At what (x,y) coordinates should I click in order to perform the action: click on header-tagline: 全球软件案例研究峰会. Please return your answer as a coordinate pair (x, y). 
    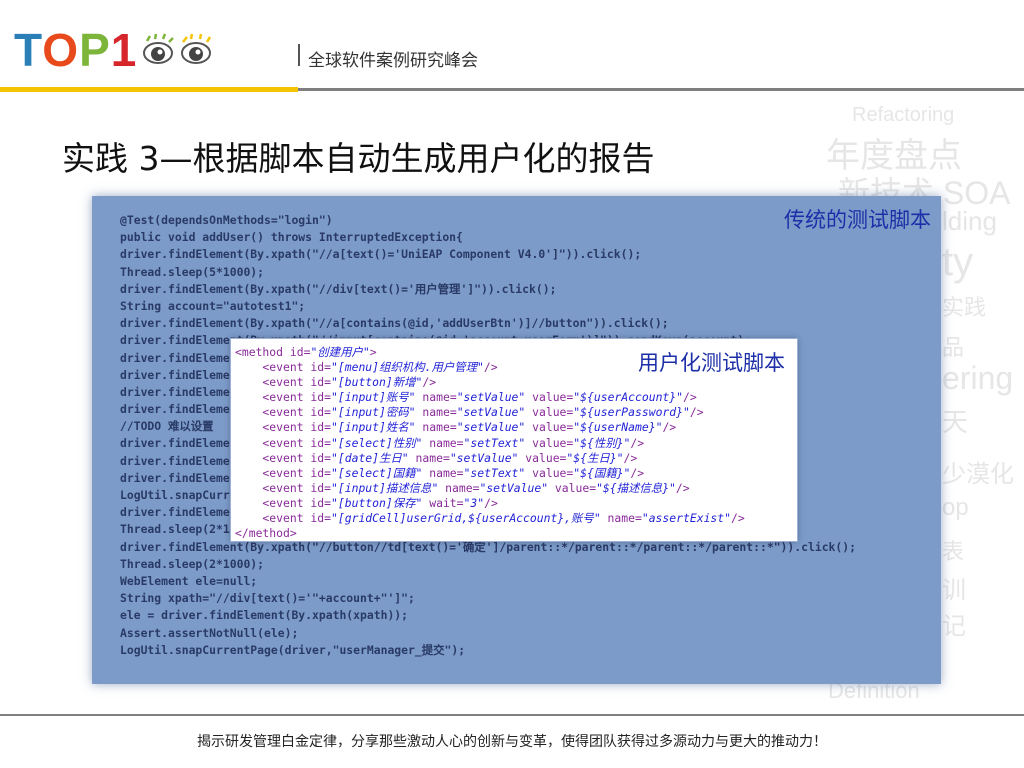
    Looking at the image, I should click on (393, 61).